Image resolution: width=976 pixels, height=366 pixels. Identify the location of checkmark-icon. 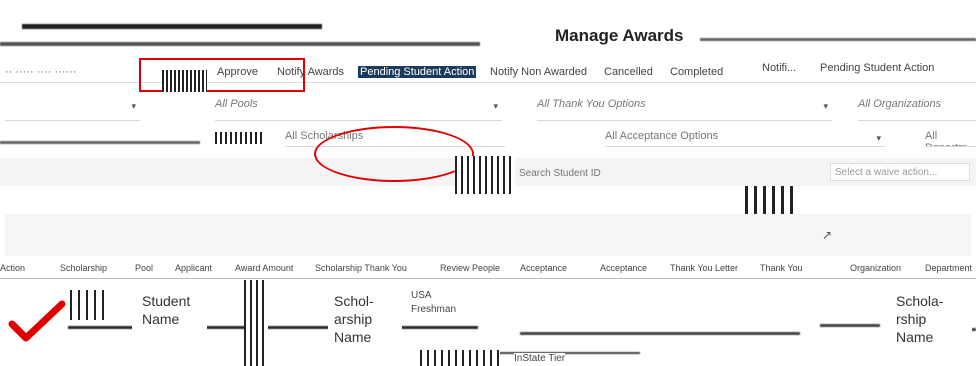
(38, 320).